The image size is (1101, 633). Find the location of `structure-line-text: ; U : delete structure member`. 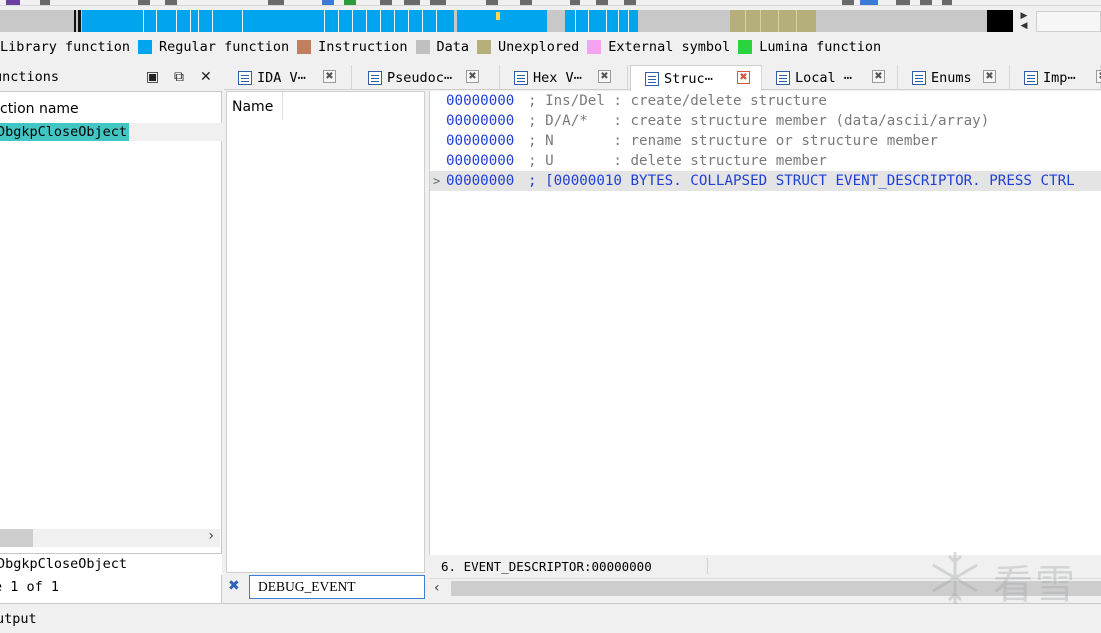

structure-line-text: ; U : delete structure member is located at coordinates (677, 161).